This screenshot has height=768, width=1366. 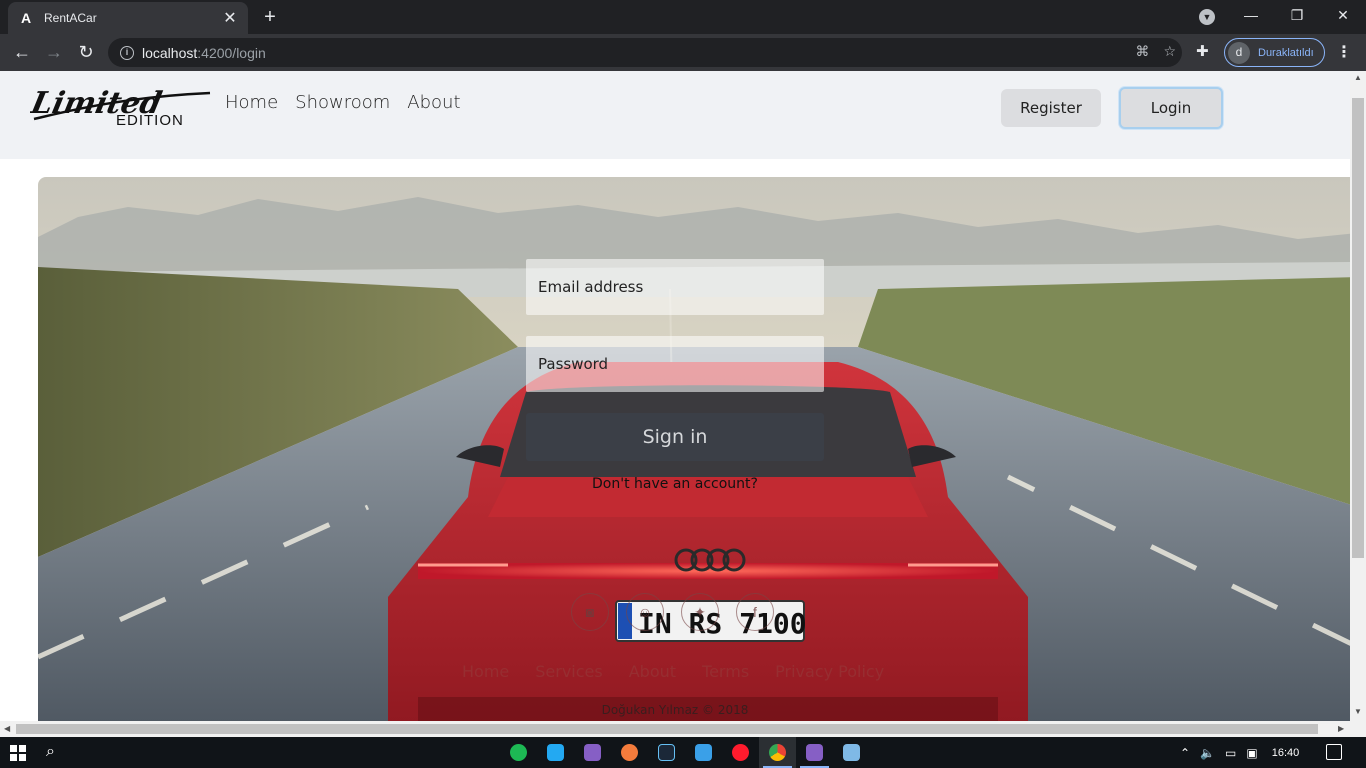 I want to click on url-text: localhost:4200/login, so click(x=204, y=53).